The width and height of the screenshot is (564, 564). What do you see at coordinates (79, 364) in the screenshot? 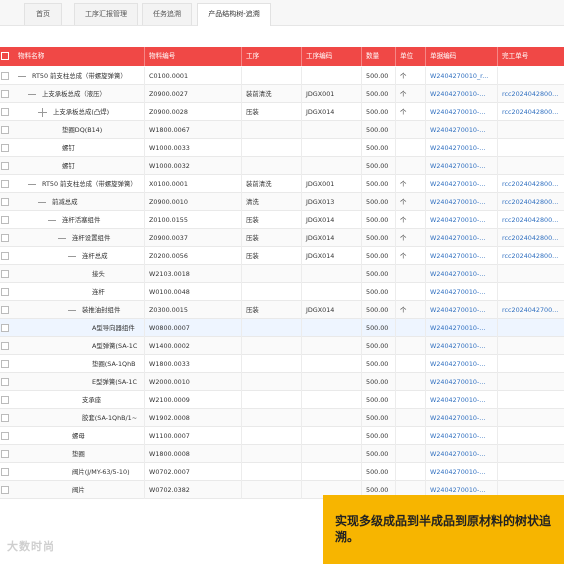
I see `cell-material-name: 垫圈(SA-1QhB` at bounding box center [79, 364].